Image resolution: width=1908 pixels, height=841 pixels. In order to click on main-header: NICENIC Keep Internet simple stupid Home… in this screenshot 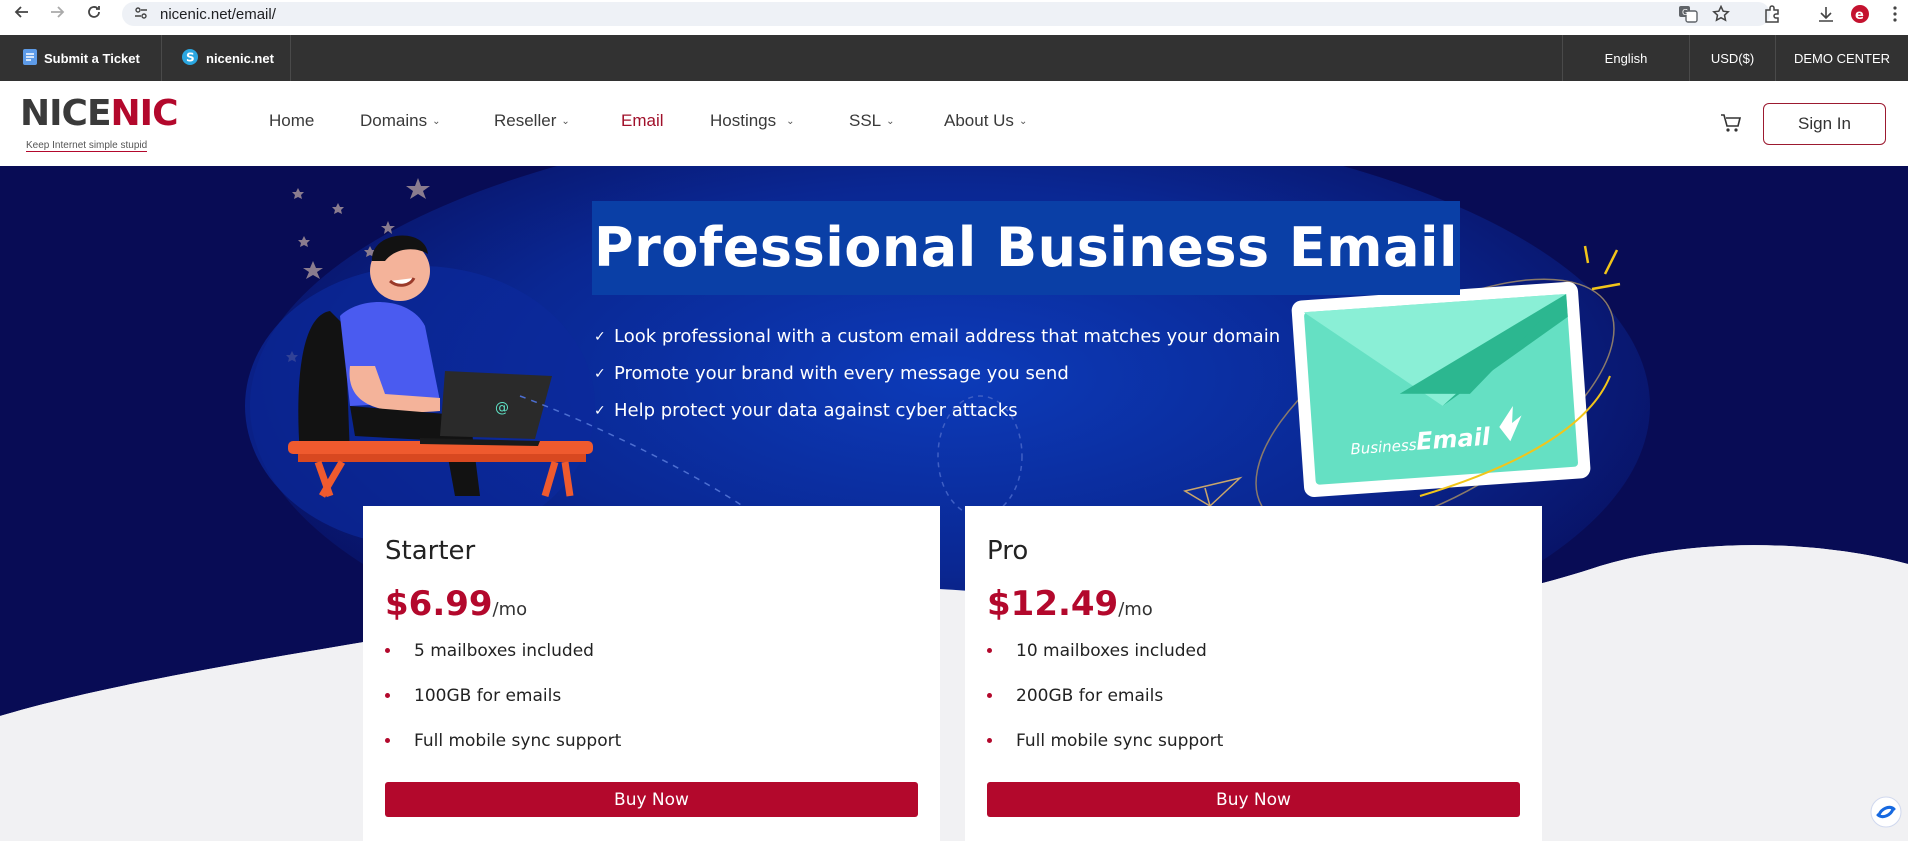, I will do `click(954, 123)`.